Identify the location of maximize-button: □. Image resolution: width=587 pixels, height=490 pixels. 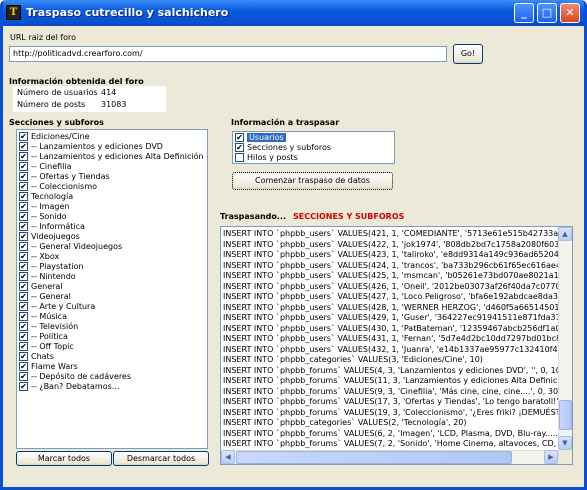
(547, 13).